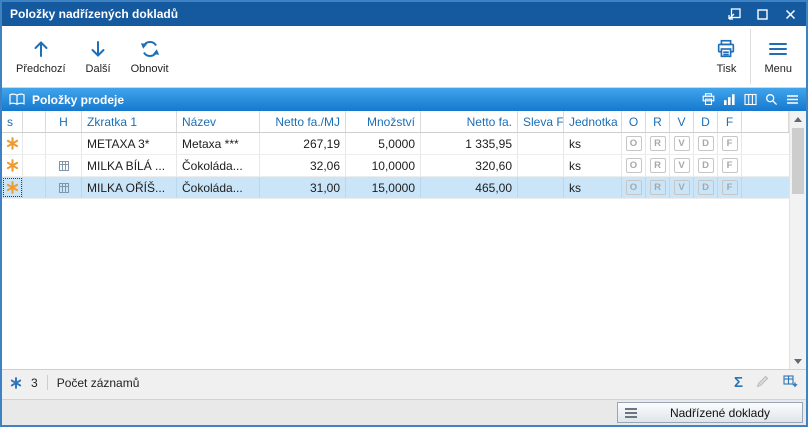  What do you see at coordinates (12, 187) in the screenshot?
I see `focus-cell` at bounding box center [12, 187].